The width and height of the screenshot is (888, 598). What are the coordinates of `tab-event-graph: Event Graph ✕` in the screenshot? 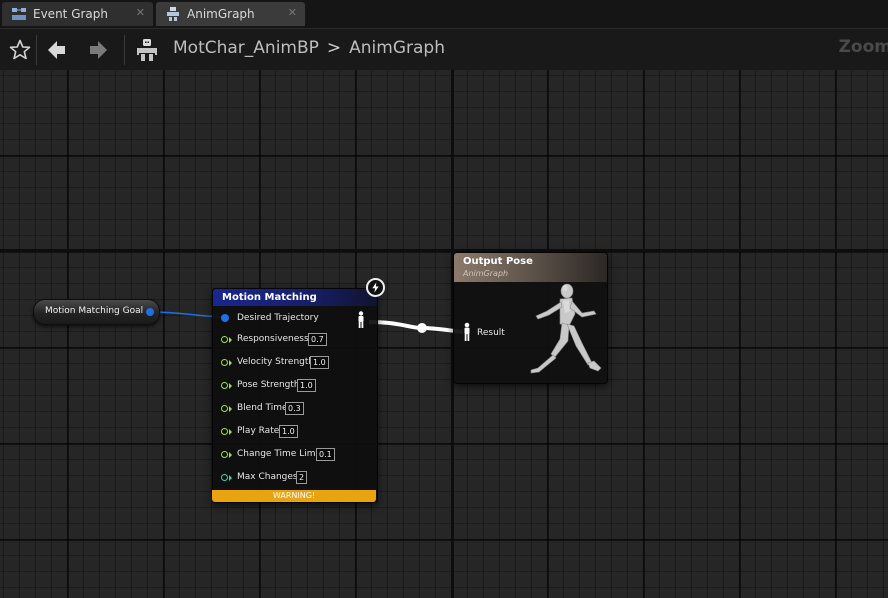 It's located at (77, 14).